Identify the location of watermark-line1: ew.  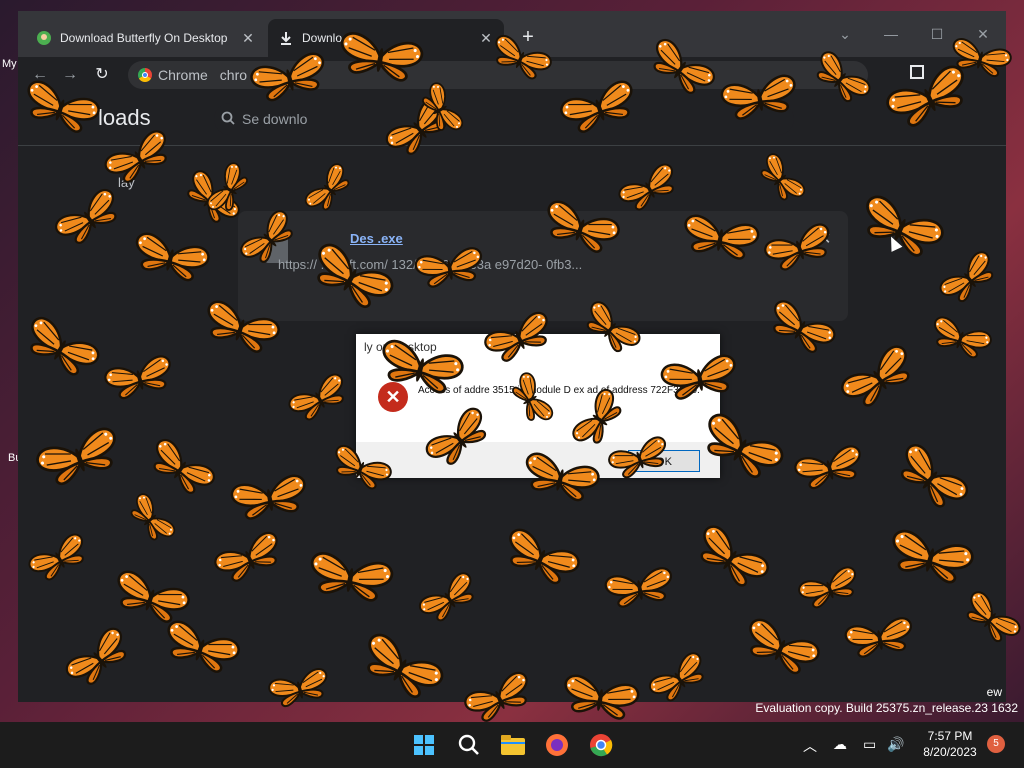
(994, 692).